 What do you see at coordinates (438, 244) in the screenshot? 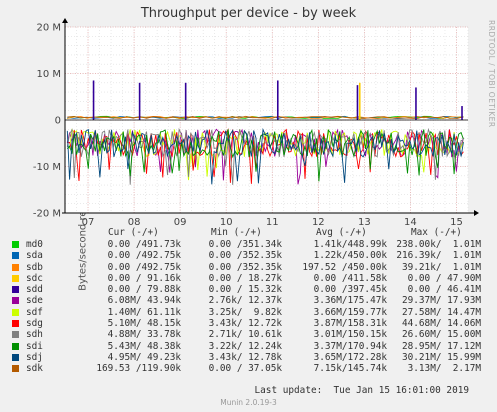
I see `legend-max: 238.00k/ 1.01M` at bounding box center [438, 244].